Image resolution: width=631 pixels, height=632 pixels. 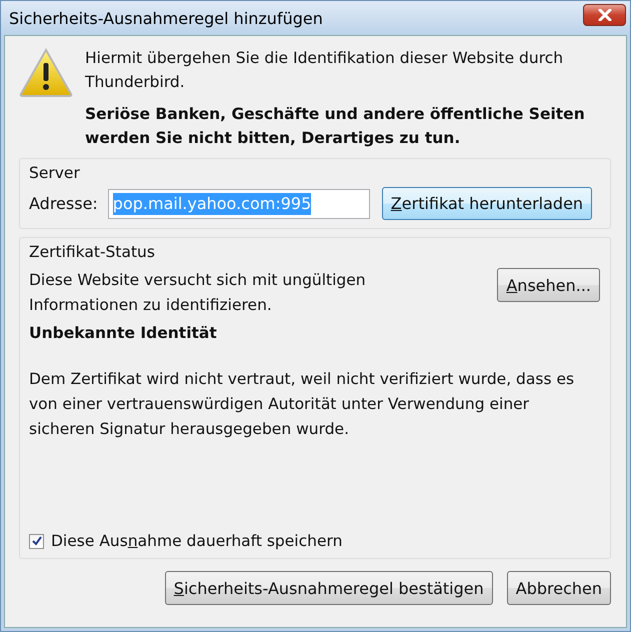 What do you see at coordinates (123, 333) in the screenshot?
I see `status-heading: Unbekannte Identität` at bounding box center [123, 333].